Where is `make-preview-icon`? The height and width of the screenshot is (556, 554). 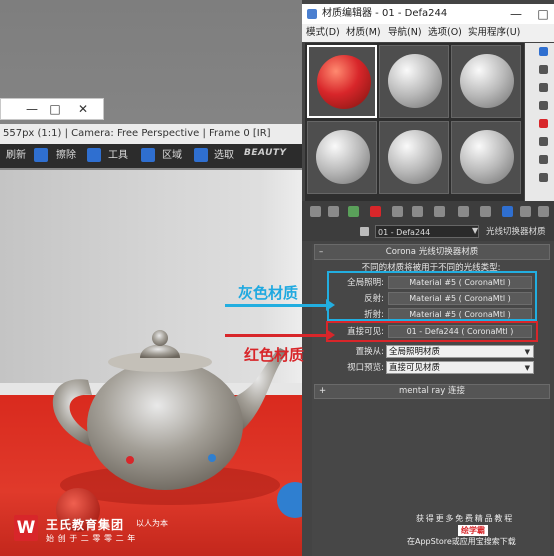
make-preview-icon is located at coordinates (543, 141).